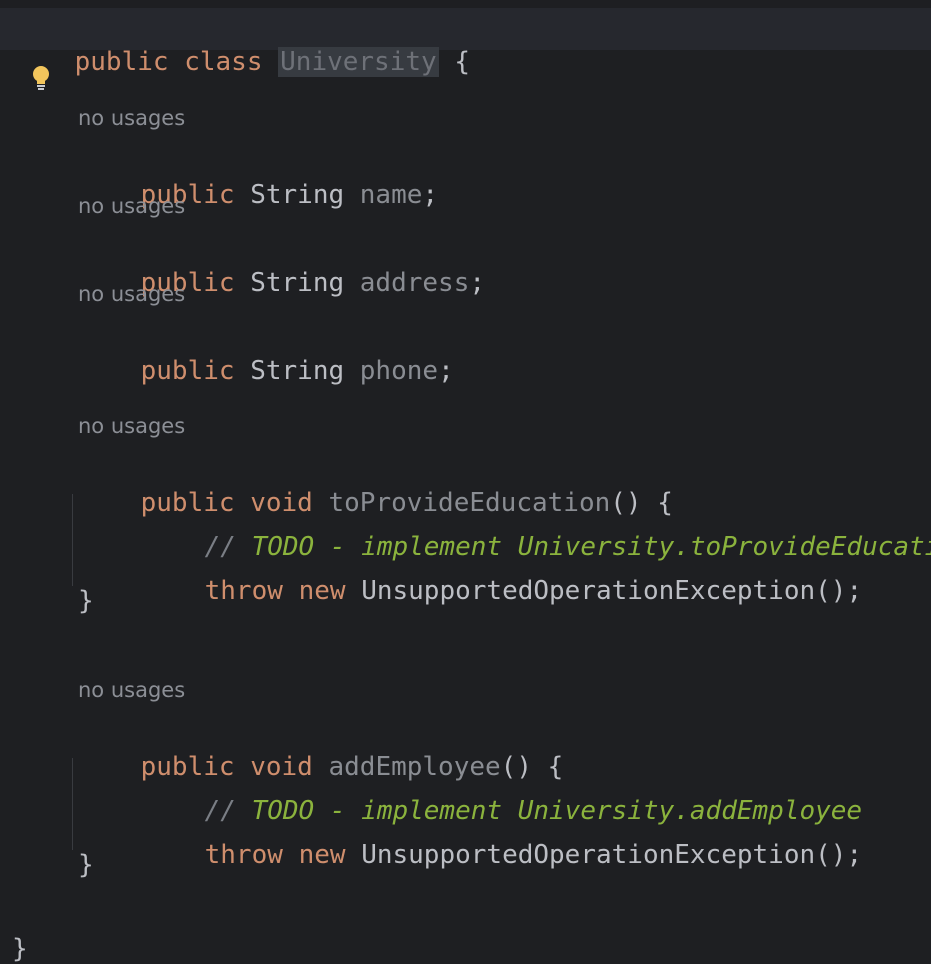 The height and width of the screenshot is (964, 931). What do you see at coordinates (258, 177) in the screenshot?
I see `field-declaration: public String name;` at bounding box center [258, 177].